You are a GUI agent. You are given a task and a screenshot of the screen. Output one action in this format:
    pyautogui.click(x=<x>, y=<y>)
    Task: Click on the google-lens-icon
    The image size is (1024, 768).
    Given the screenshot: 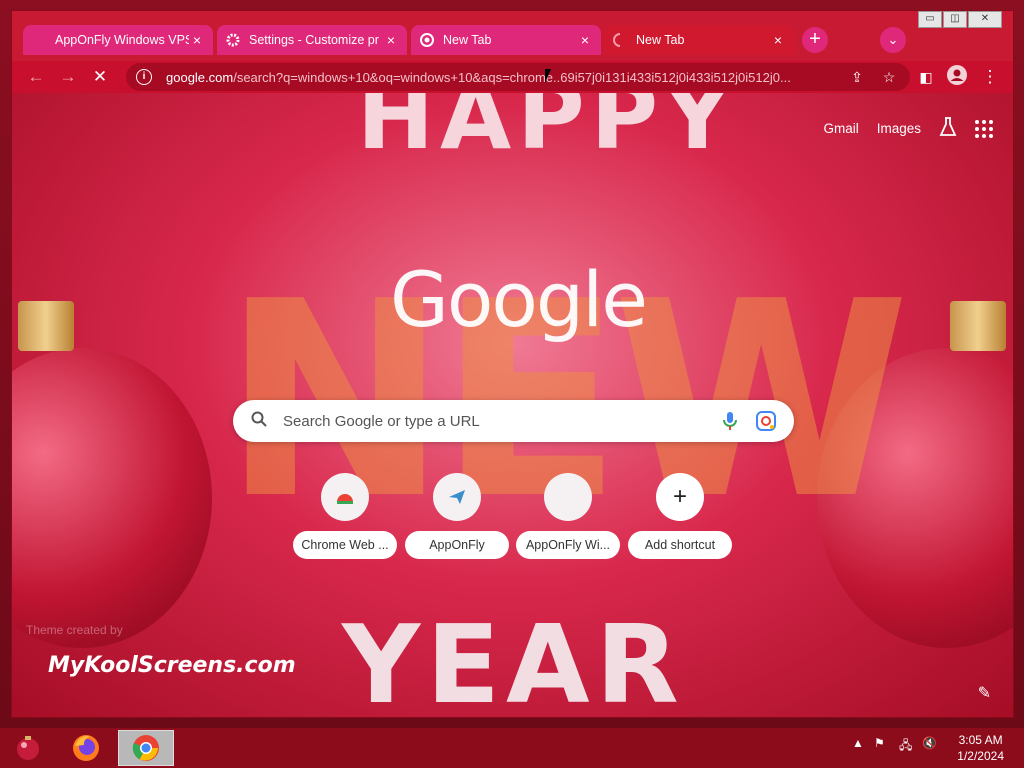 What is the action you would take?
    pyautogui.click(x=766, y=421)
    